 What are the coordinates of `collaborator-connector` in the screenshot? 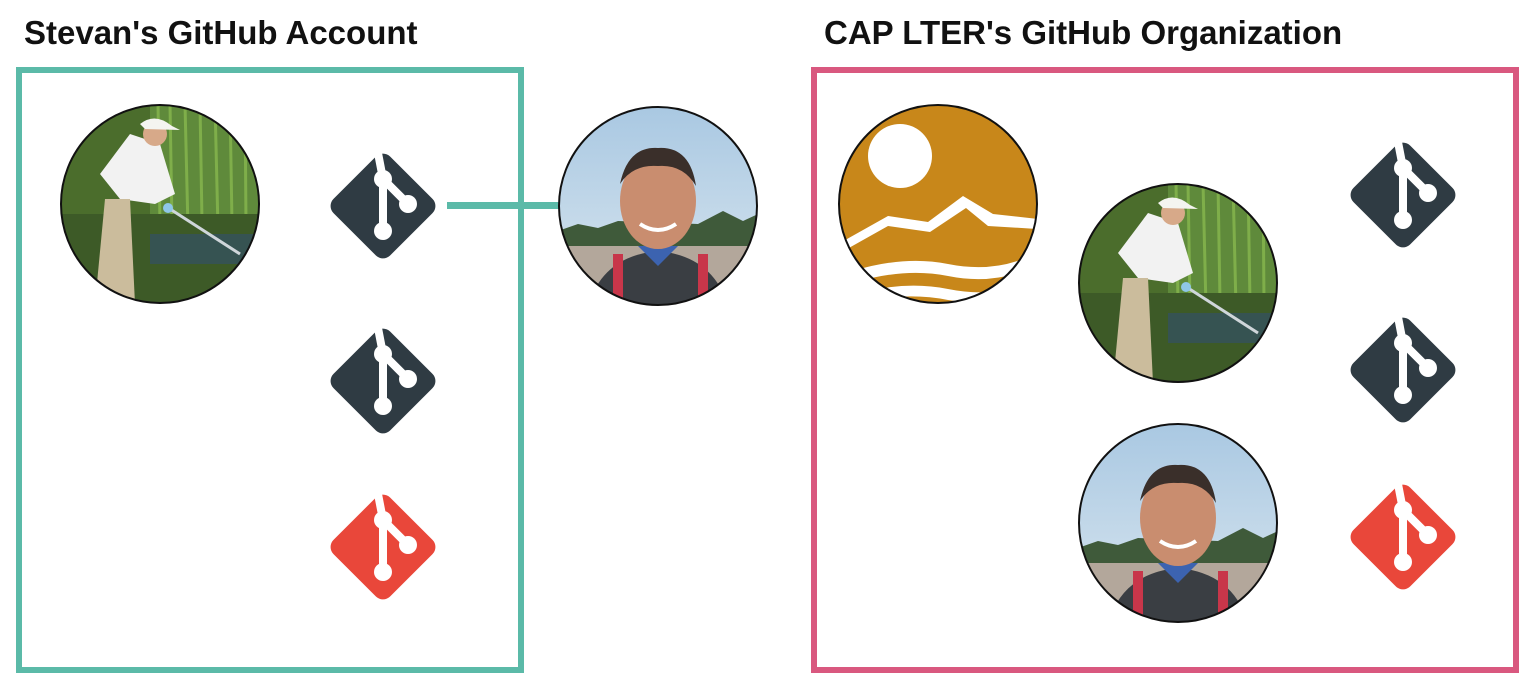 It's located at (504, 205).